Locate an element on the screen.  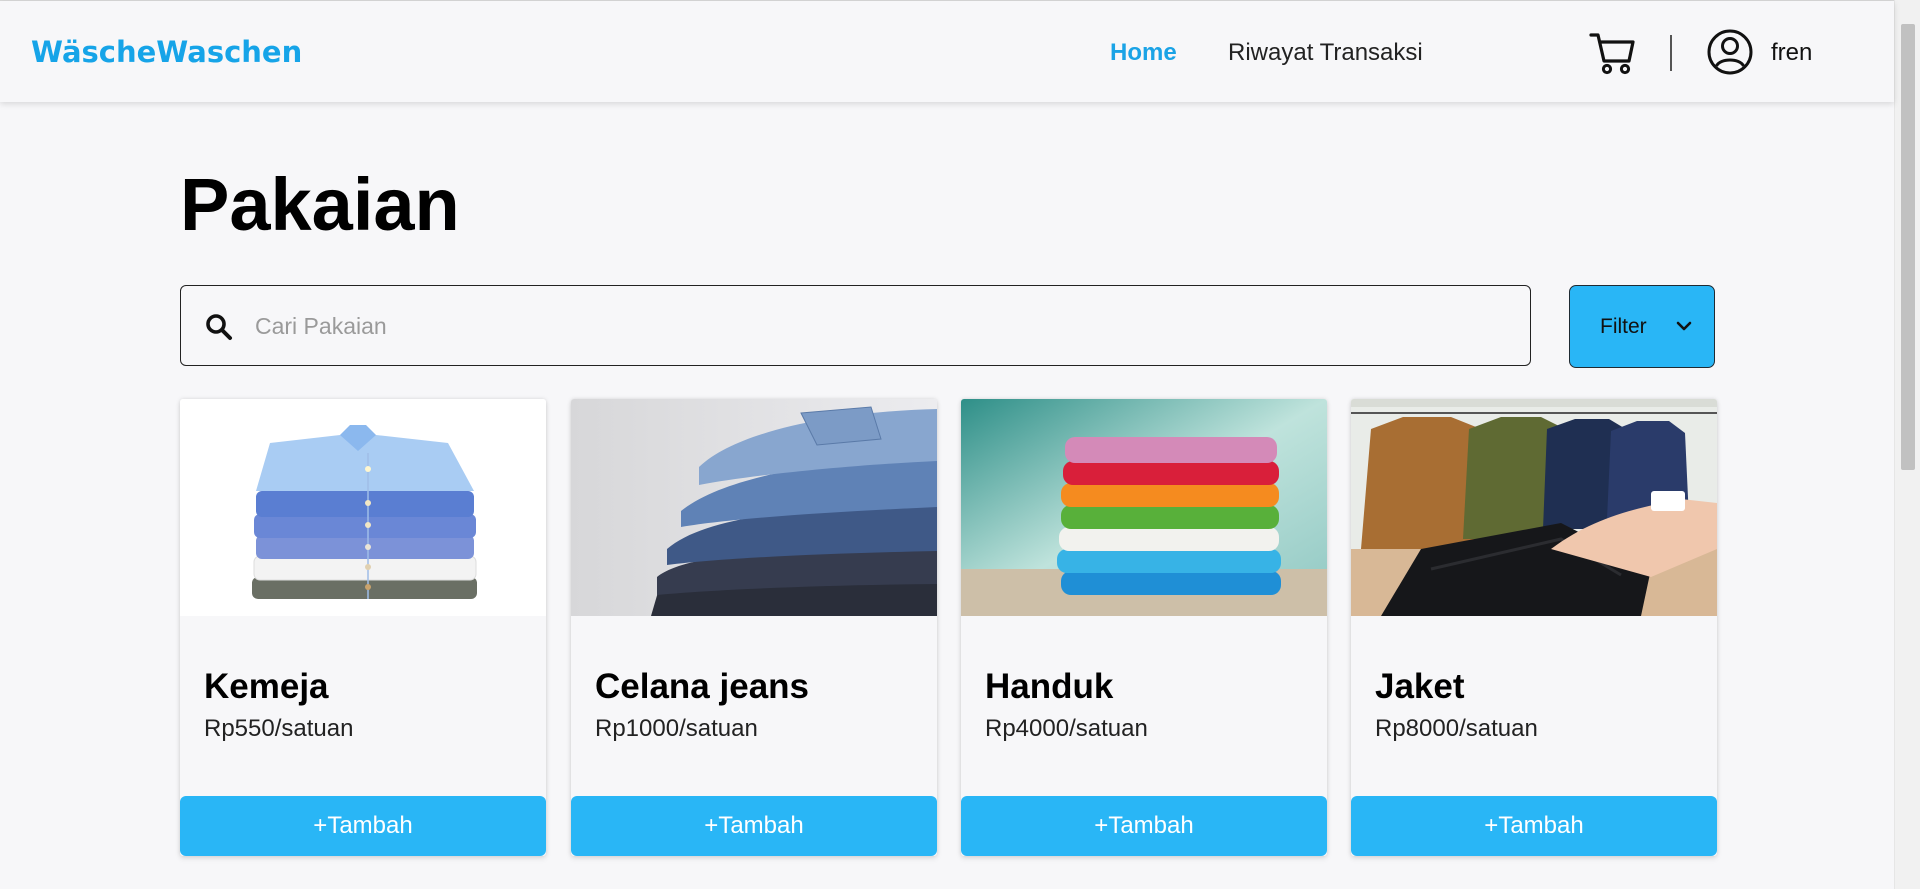
product-image-jeans is located at coordinates (754, 507).